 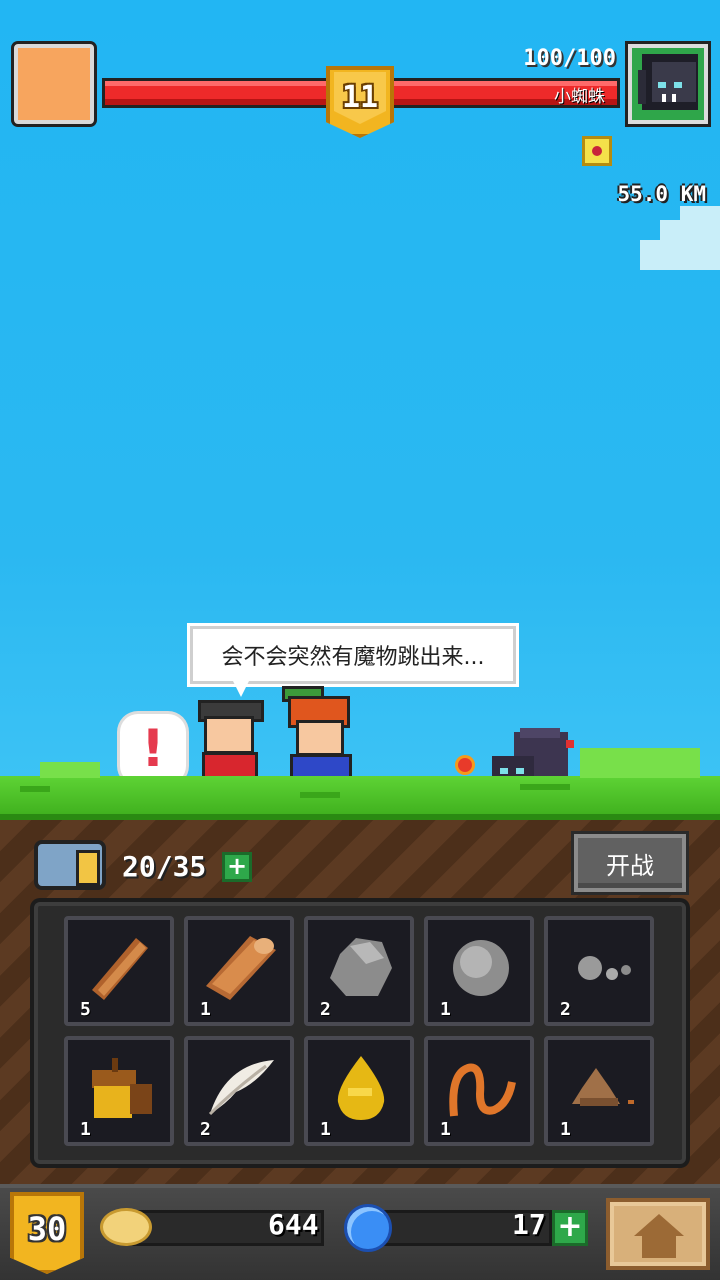 What do you see at coordinates (293, 1224) in the screenshot?
I see `coin-count: 644` at bounding box center [293, 1224].